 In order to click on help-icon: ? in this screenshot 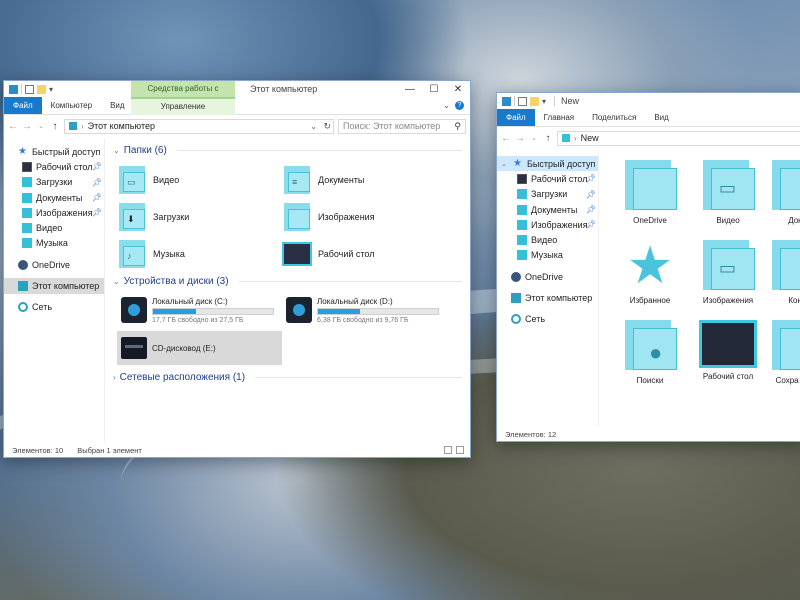, I will do `click(459, 105)`.